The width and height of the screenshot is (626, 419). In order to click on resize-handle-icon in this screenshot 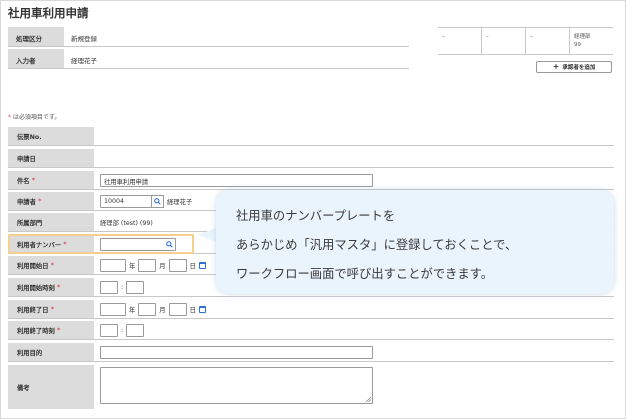, I will do `click(368, 399)`.